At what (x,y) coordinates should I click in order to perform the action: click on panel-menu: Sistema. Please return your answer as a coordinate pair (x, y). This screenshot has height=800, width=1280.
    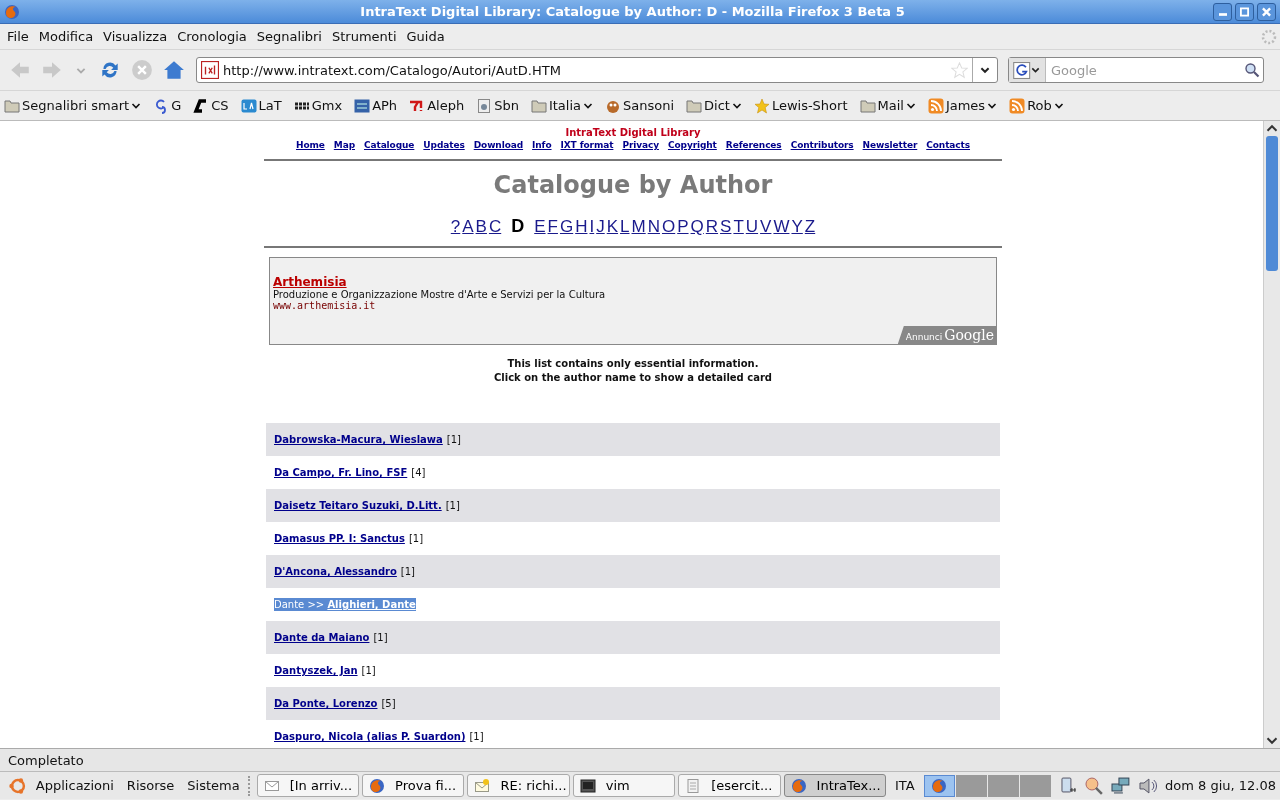
    Looking at the image, I should click on (213, 785).